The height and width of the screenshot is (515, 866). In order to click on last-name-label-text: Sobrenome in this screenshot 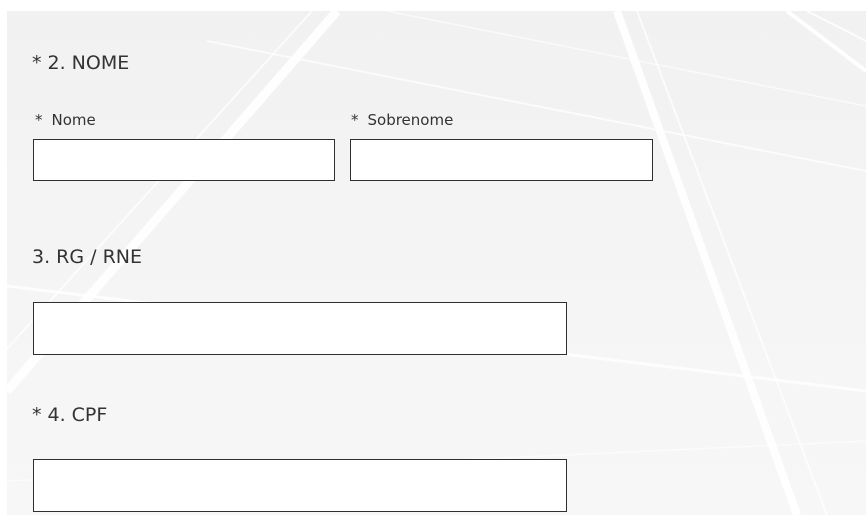, I will do `click(410, 120)`.